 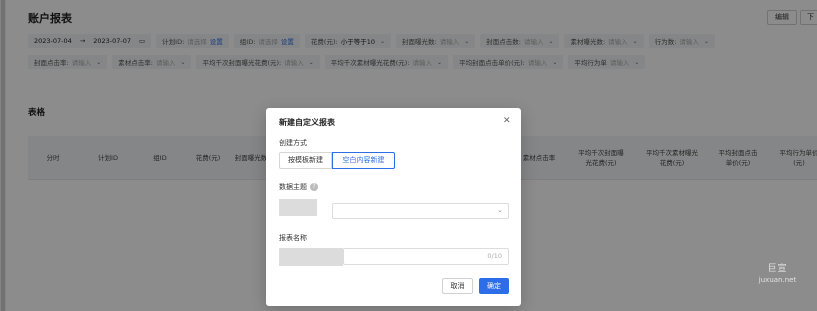 I want to click on close-icon: ✕, so click(x=507, y=121).